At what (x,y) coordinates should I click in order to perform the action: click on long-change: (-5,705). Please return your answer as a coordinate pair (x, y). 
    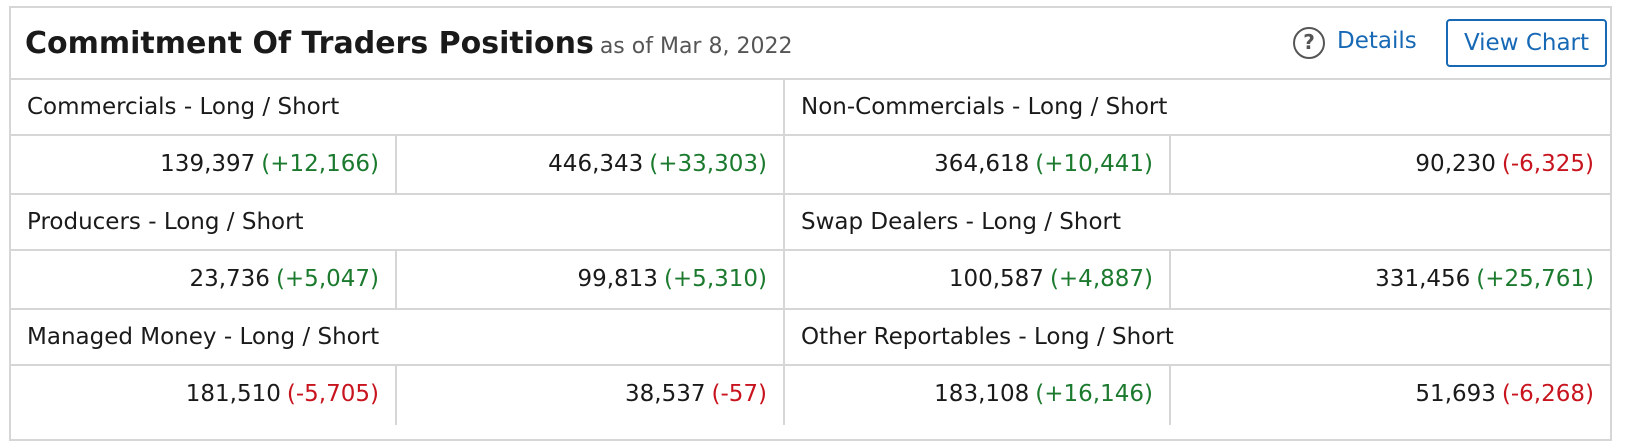
    Looking at the image, I should click on (332, 394).